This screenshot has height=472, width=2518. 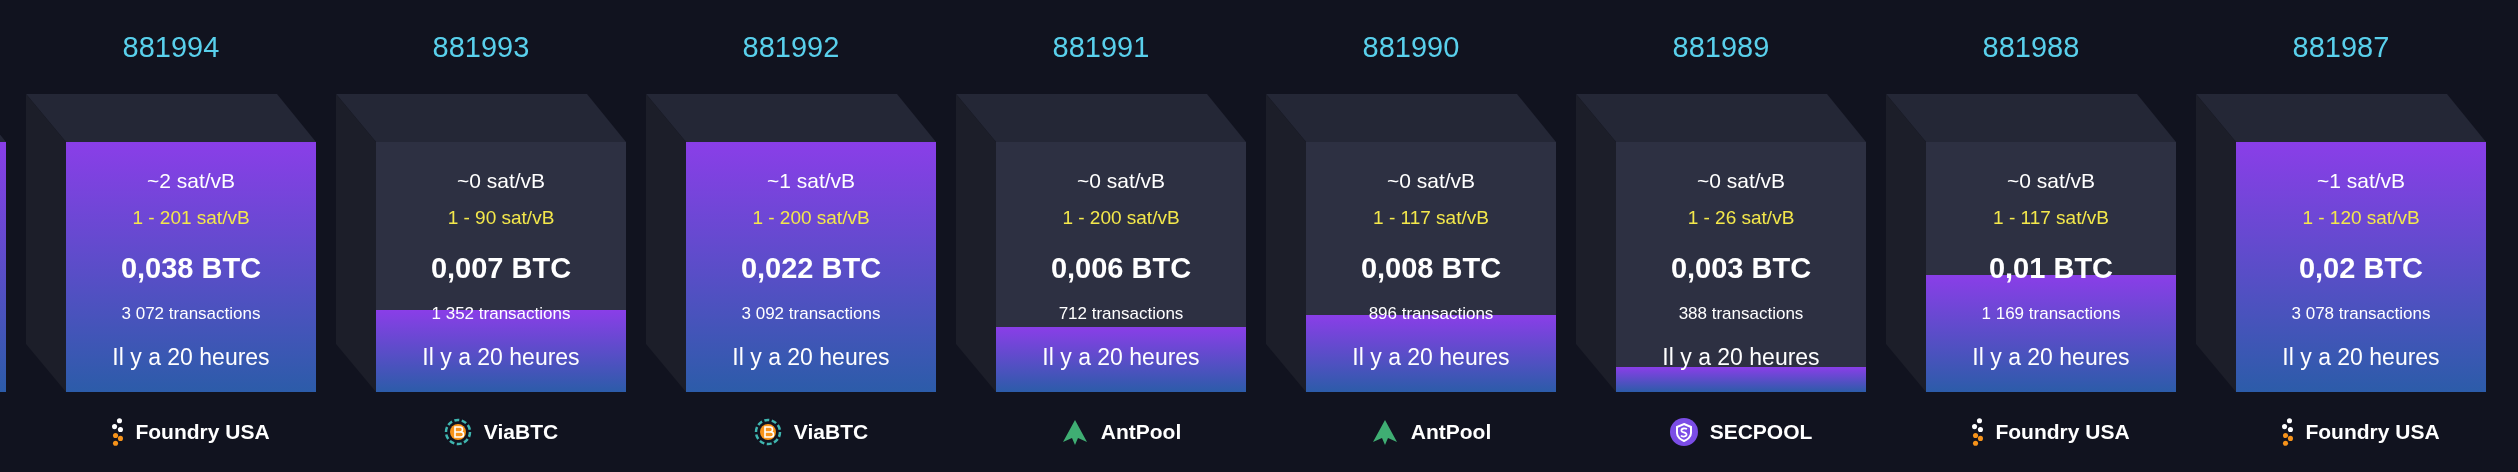 I want to click on fee-range: 1 - 120 sat/vB, so click(x=2361, y=218).